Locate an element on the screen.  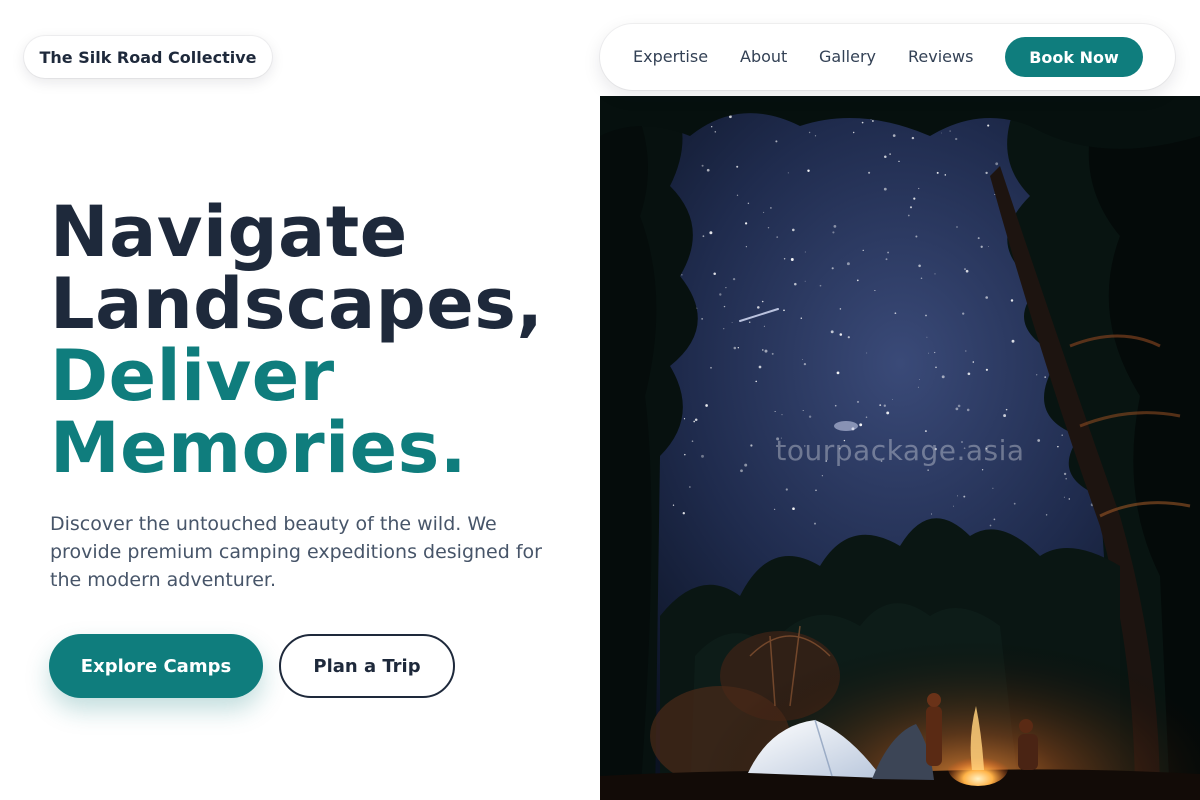
nav-link-about: About is located at coordinates (763, 57).